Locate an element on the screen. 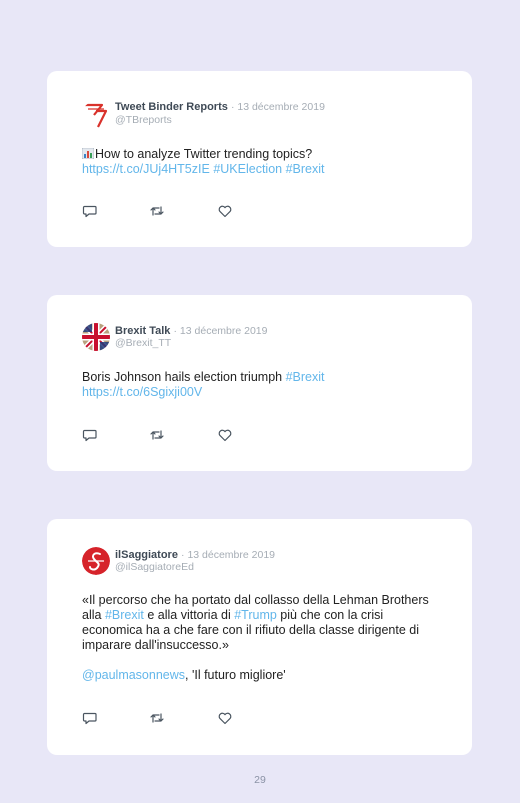  tweet-link: https://t.co/JUj4HT5zIE is located at coordinates (146, 169).